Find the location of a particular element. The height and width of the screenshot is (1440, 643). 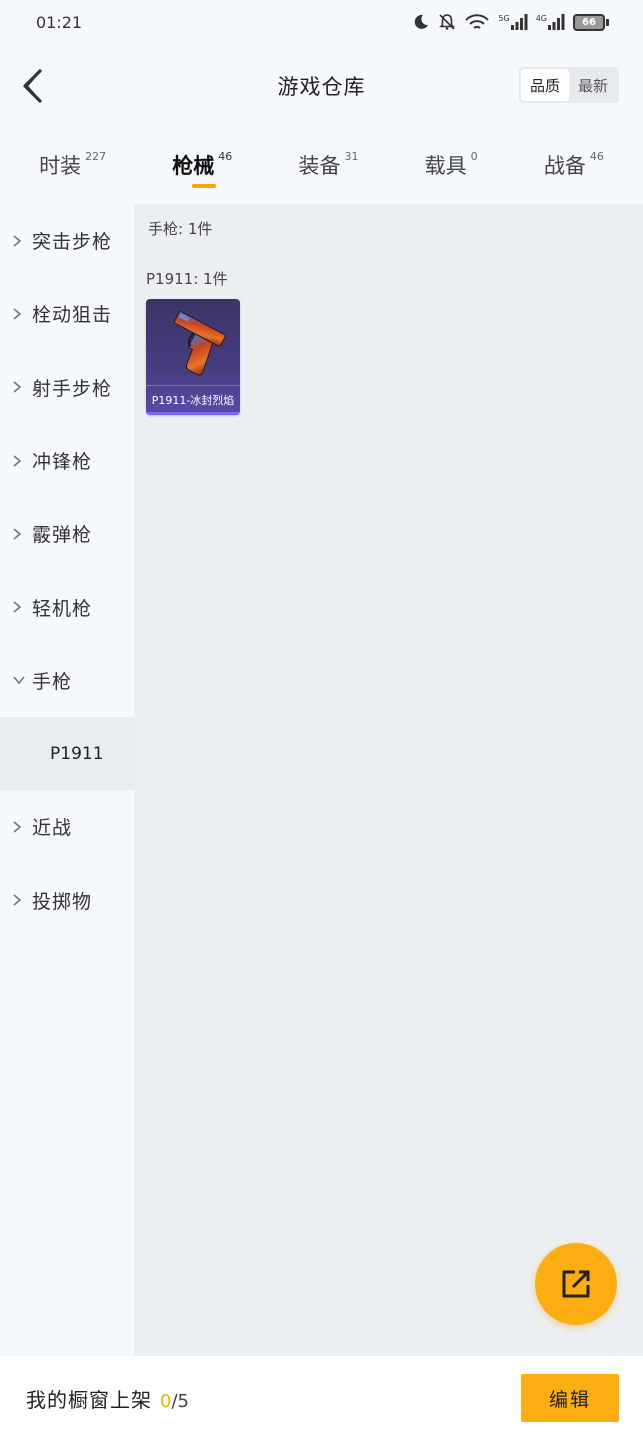

item-card-label: P1911-冰封烈焰 is located at coordinates (193, 399).